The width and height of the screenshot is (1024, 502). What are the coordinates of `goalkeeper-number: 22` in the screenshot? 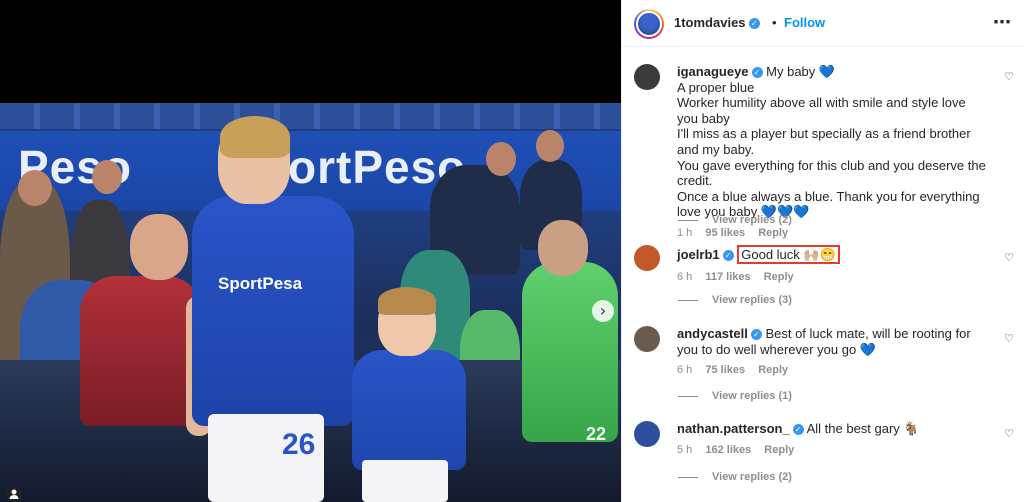 It's located at (596, 434).